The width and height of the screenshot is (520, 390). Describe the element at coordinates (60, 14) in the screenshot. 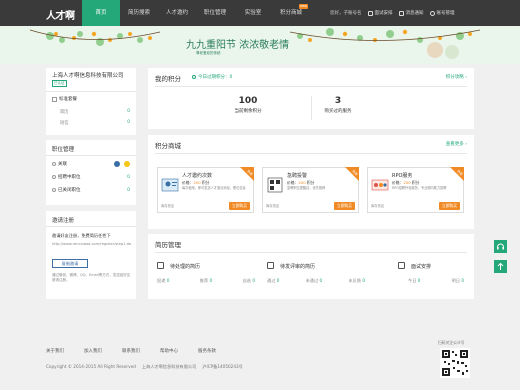

I see `site-logo: 人才啊` at that location.